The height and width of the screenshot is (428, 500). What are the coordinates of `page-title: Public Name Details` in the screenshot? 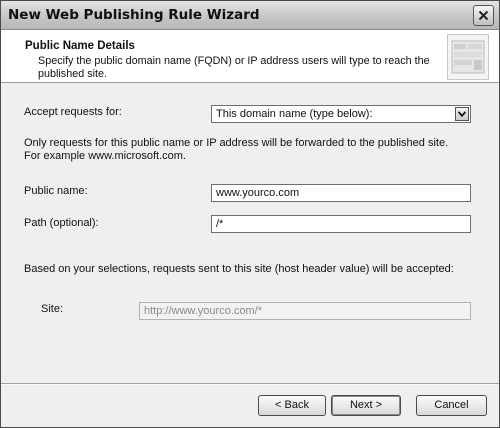 It's located at (80, 46).